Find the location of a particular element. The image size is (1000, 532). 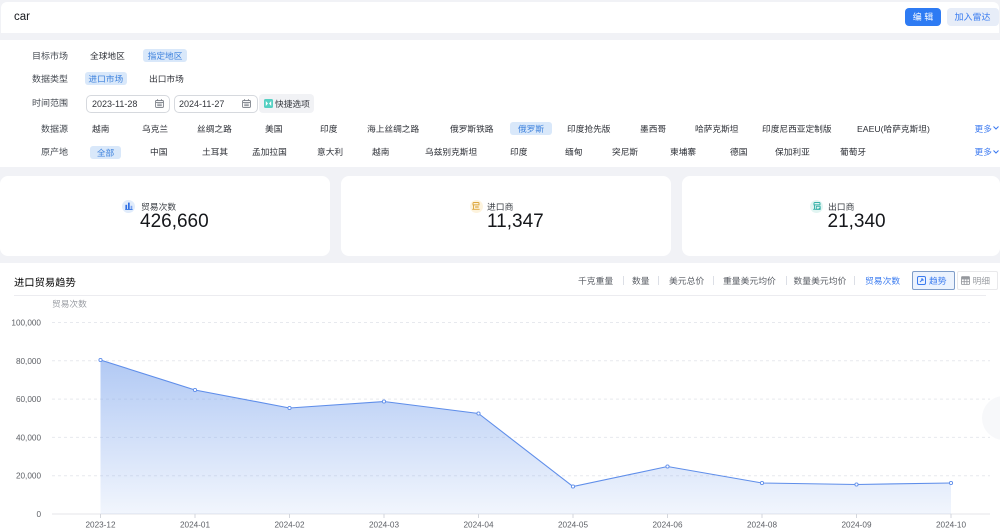

svg-text: 2024-08 is located at coordinates (762, 524).